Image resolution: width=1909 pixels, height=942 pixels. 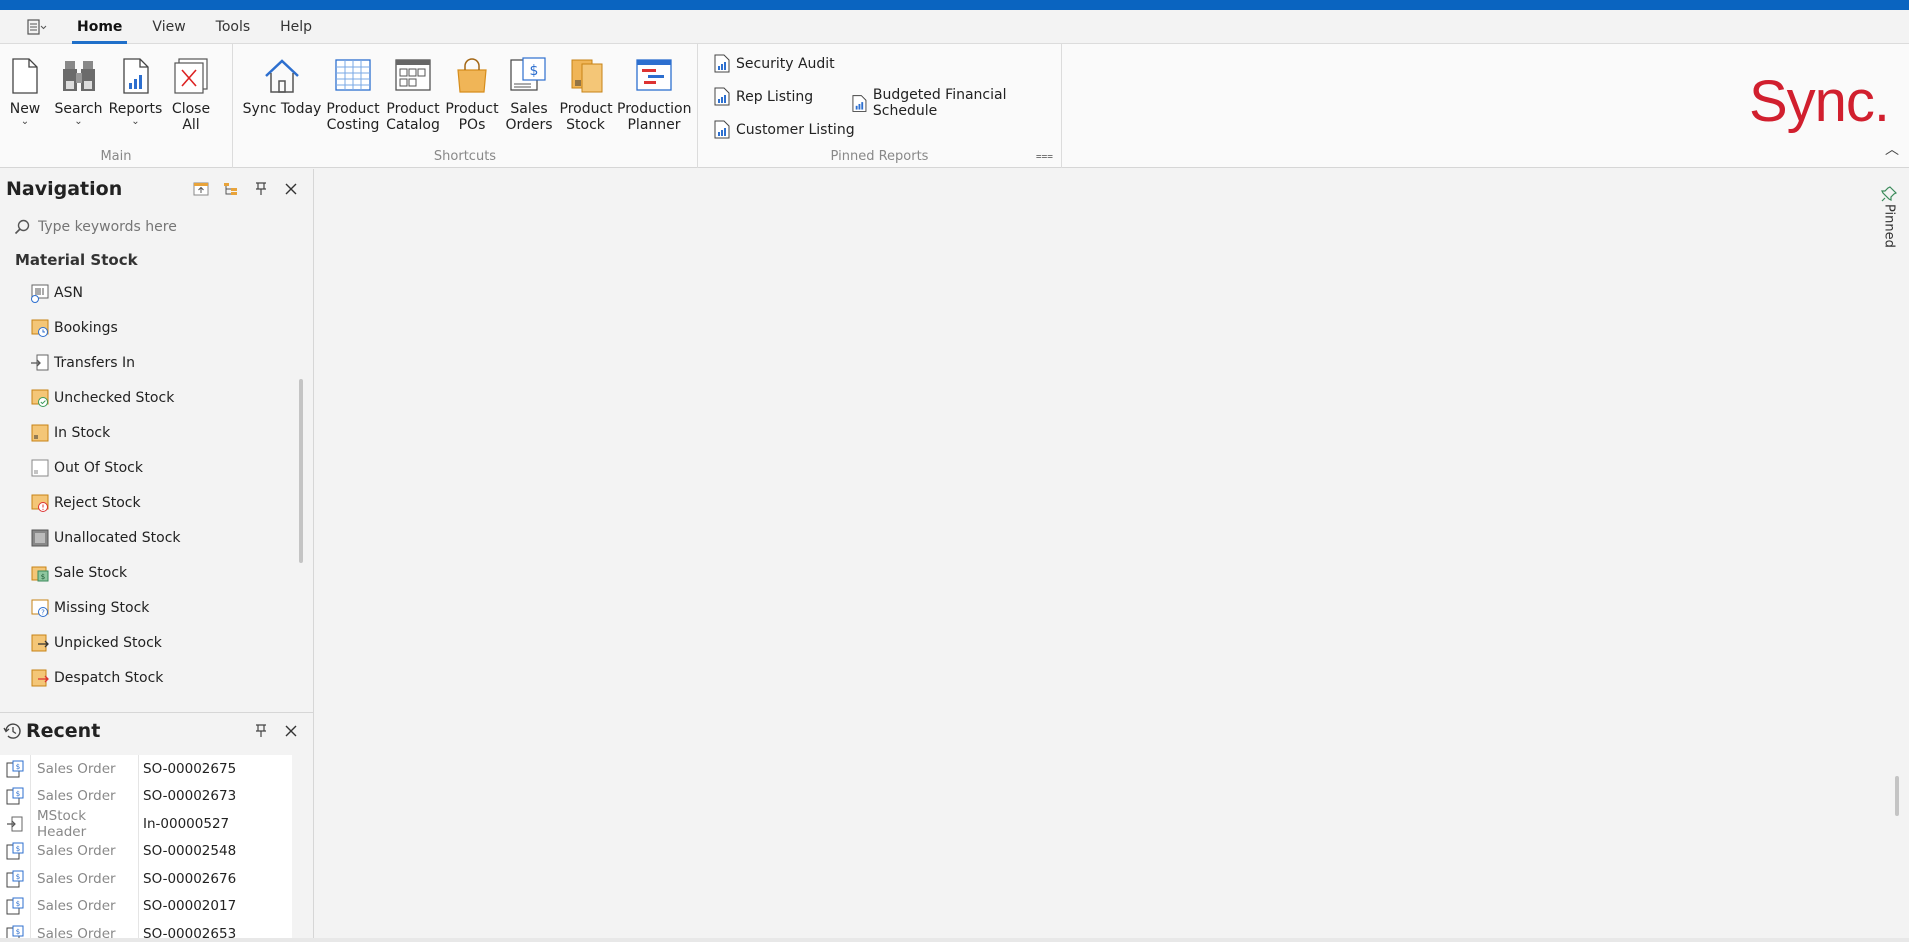 What do you see at coordinates (187, 851) in the screenshot?
I see `recent-id: SO-00002548` at bounding box center [187, 851].